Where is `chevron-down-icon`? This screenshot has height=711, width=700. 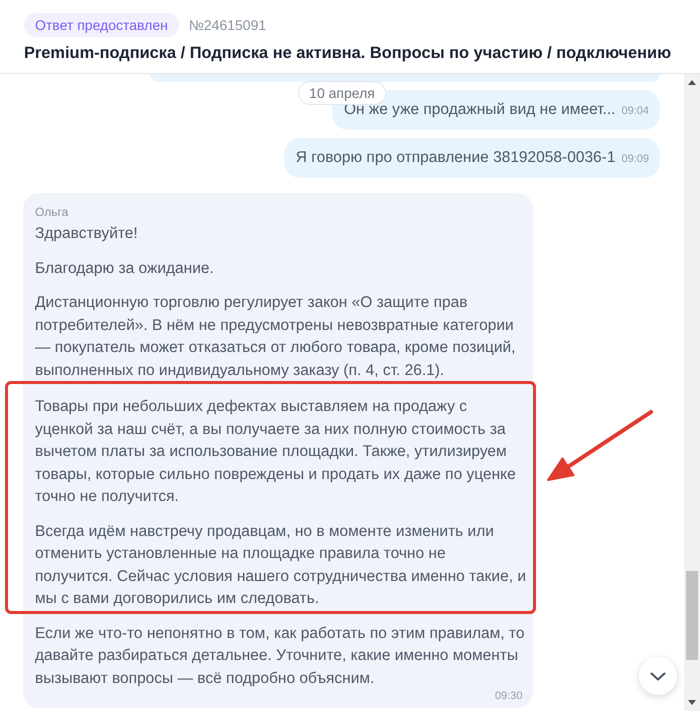
chevron-down-icon is located at coordinates (658, 676).